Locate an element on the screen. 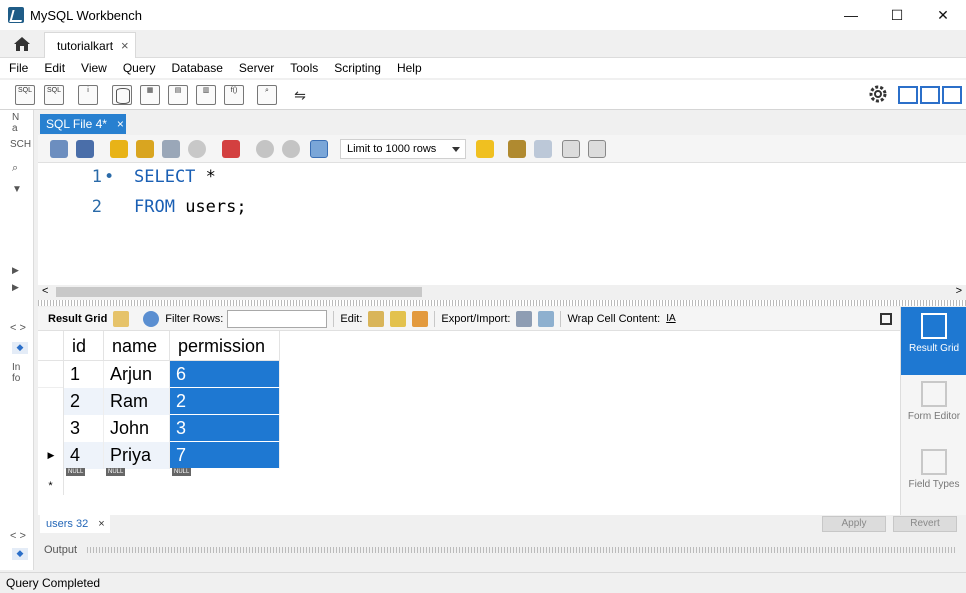 This screenshot has width=966, height=593. output-panel-header: Output is located at coordinates (502, 550).